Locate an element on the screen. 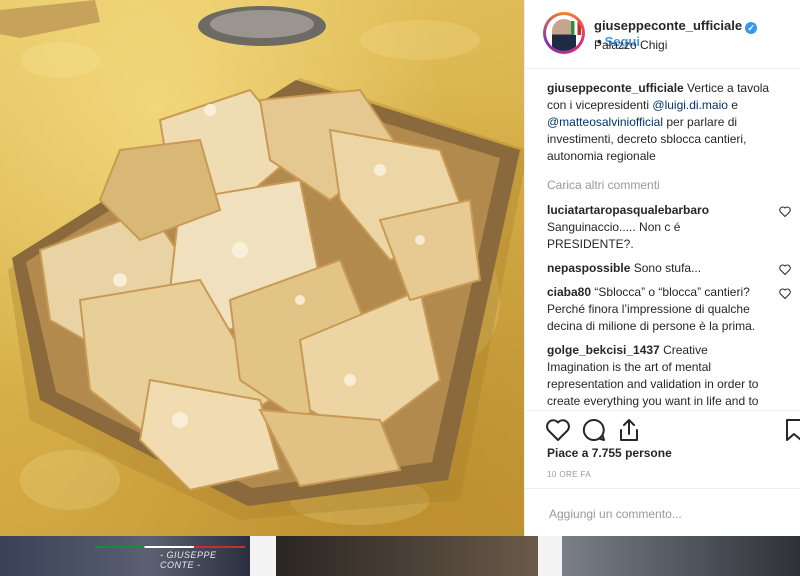 The height and width of the screenshot is (576, 800). caption-text-mid: e is located at coordinates (732, 105).